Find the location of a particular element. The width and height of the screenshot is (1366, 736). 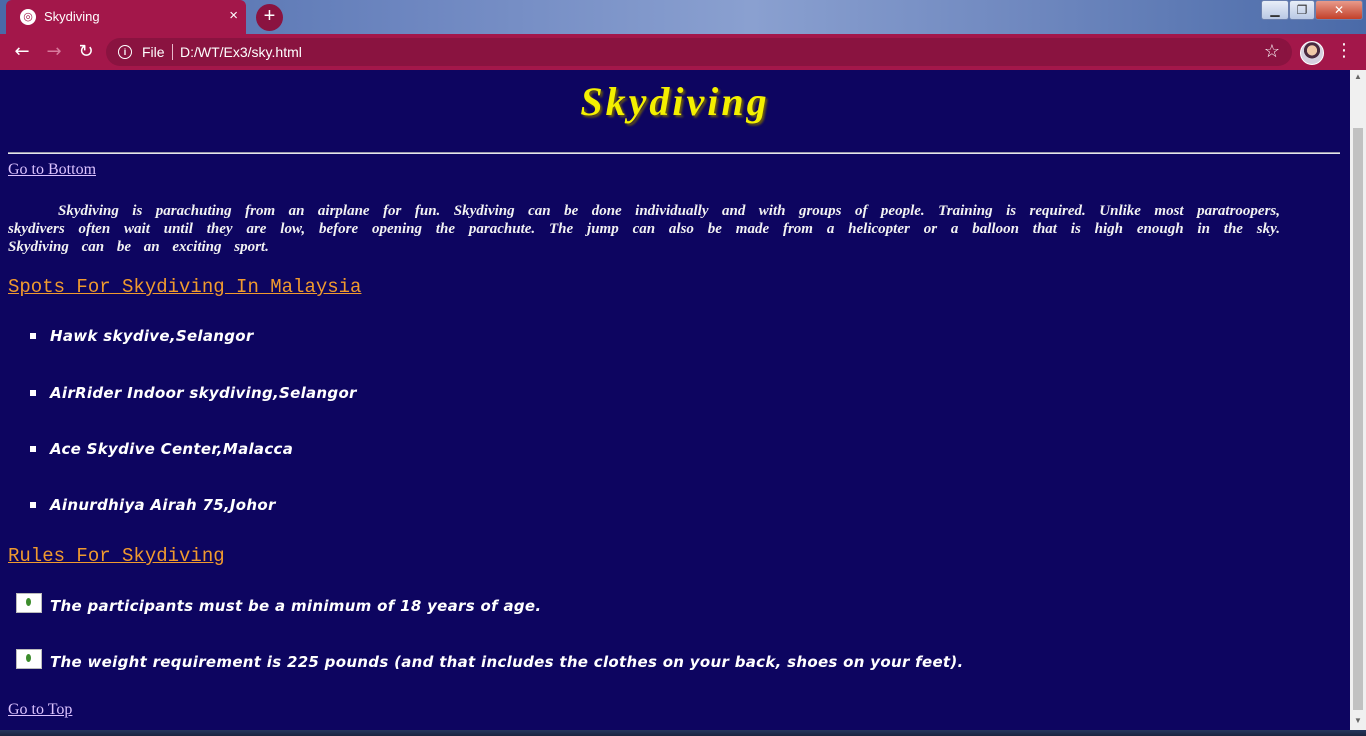

browser-toolbar: ← → ↻ i File D:/WT/Ex3/sky.html ☆ ⋮ is located at coordinates (683, 52).